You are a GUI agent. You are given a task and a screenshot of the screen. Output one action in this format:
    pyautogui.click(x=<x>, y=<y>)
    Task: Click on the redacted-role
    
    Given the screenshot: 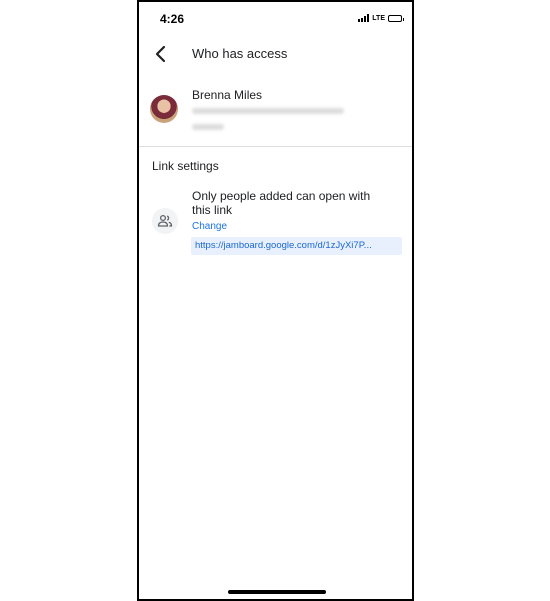 What is the action you would take?
    pyautogui.click(x=208, y=127)
    